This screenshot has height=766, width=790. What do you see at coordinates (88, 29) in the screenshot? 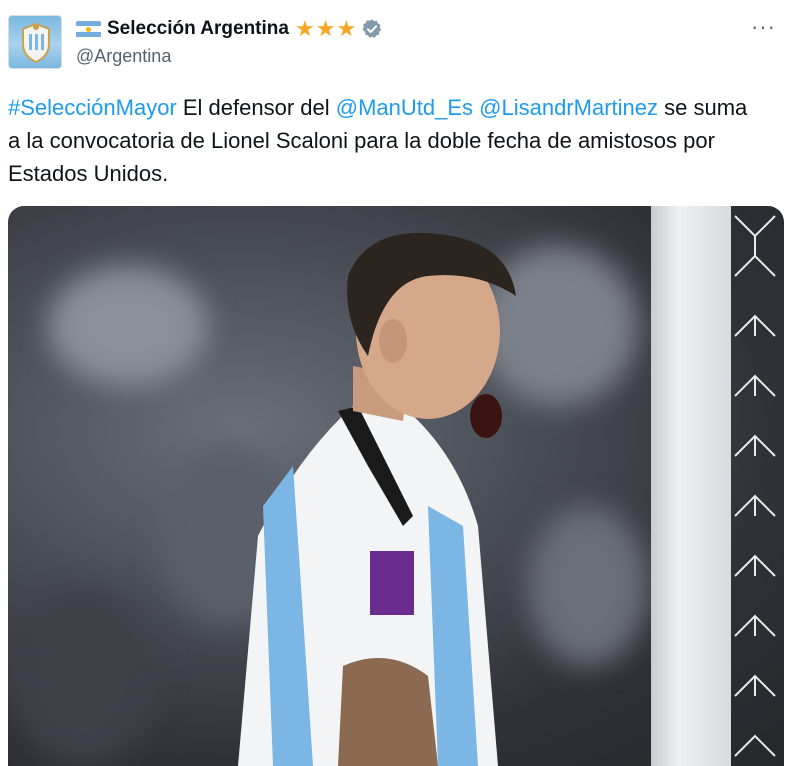
I see `argentina-flag-icon` at bounding box center [88, 29].